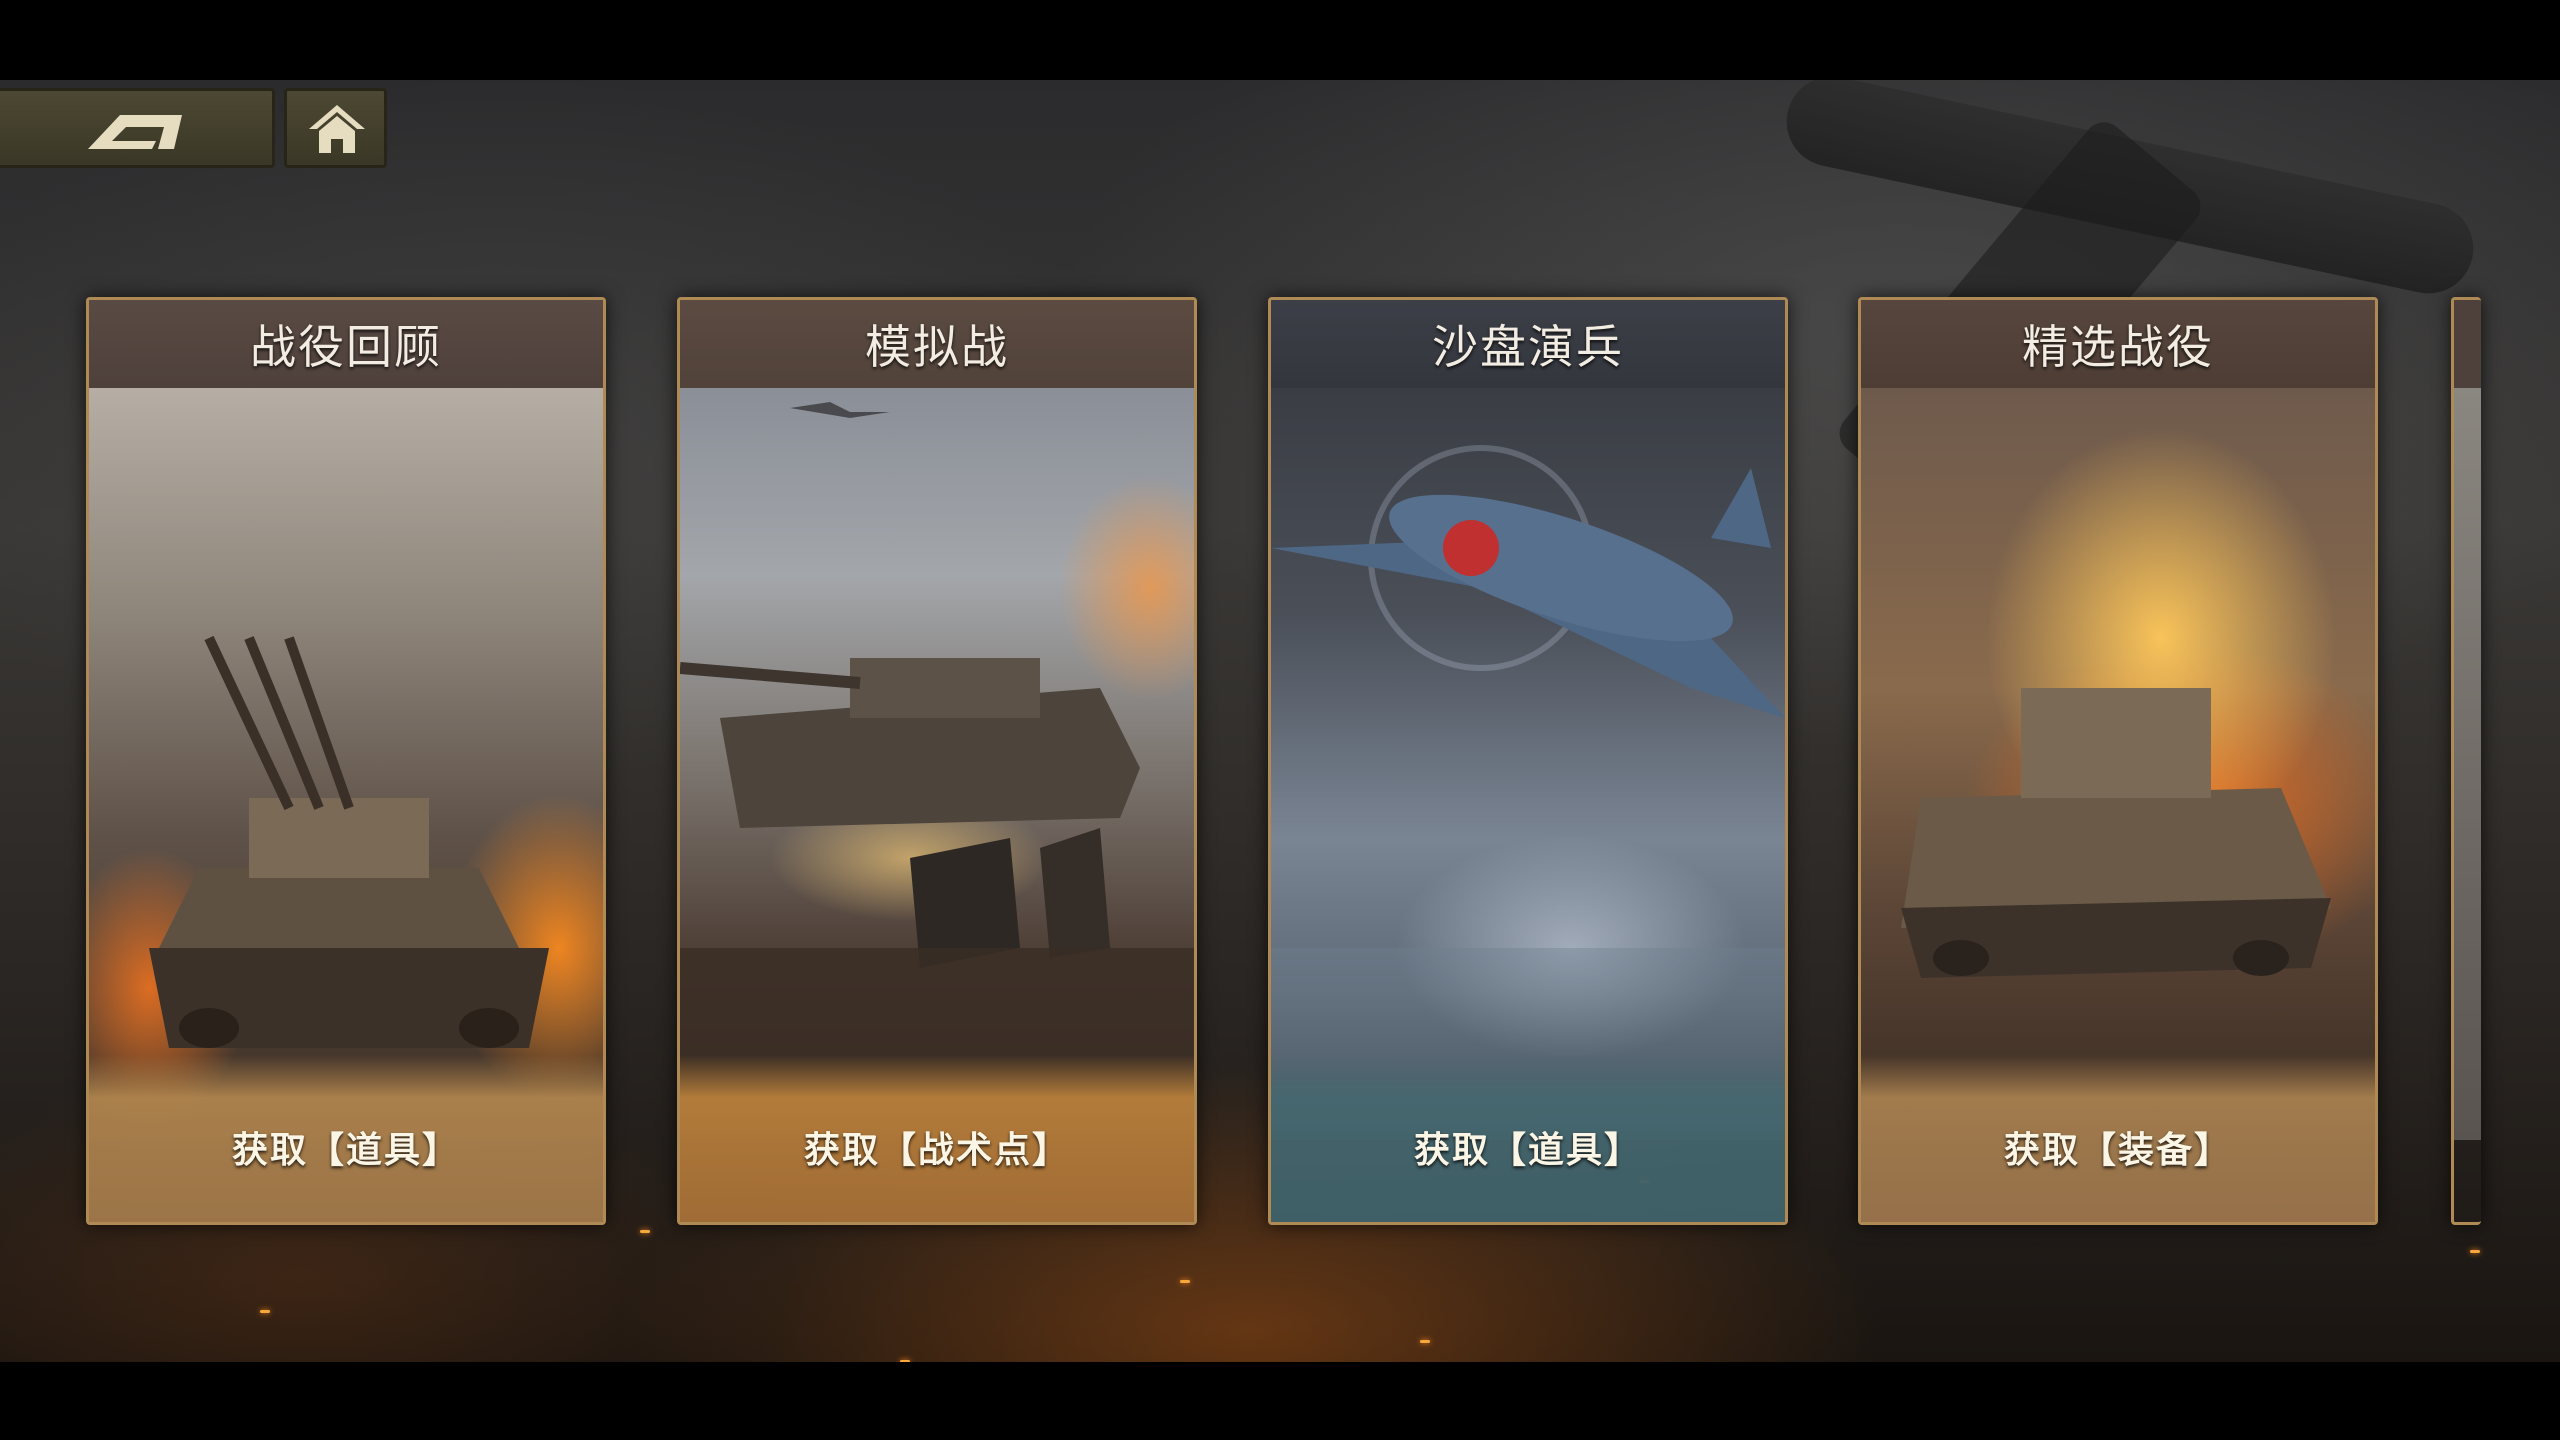 The height and width of the screenshot is (1440, 2560). I want to click on plane-illustration, so click(1528, 796).